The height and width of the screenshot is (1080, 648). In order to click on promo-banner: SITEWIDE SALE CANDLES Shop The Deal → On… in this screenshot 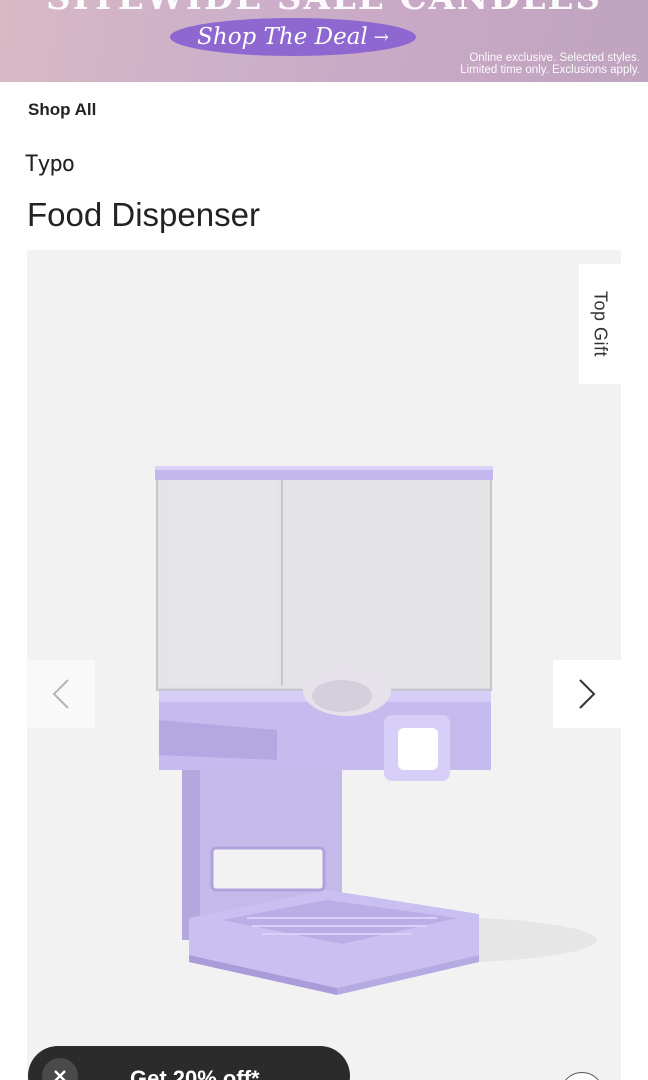, I will do `click(324, 41)`.